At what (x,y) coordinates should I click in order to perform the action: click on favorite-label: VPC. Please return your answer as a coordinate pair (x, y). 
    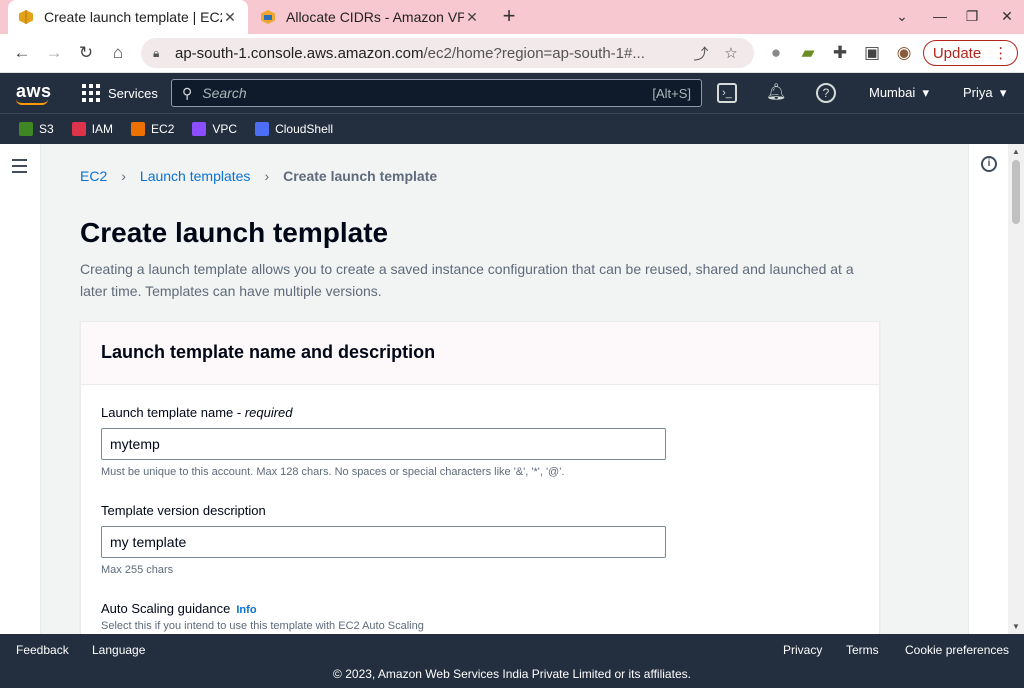
    Looking at the image, I should click on (225, 129).